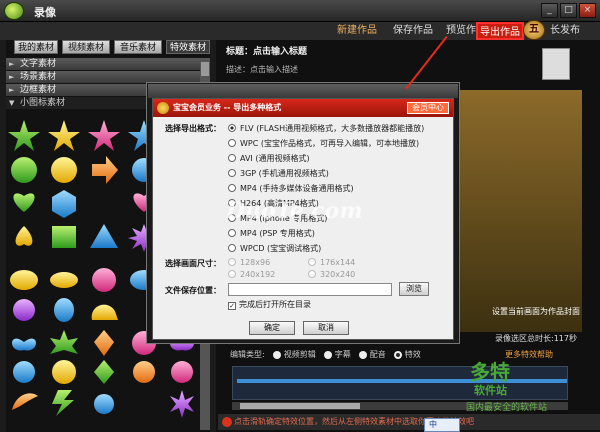 This screenshot has height=432, width=600. I want to click on category-text: 文字素材, so click(108, 64).